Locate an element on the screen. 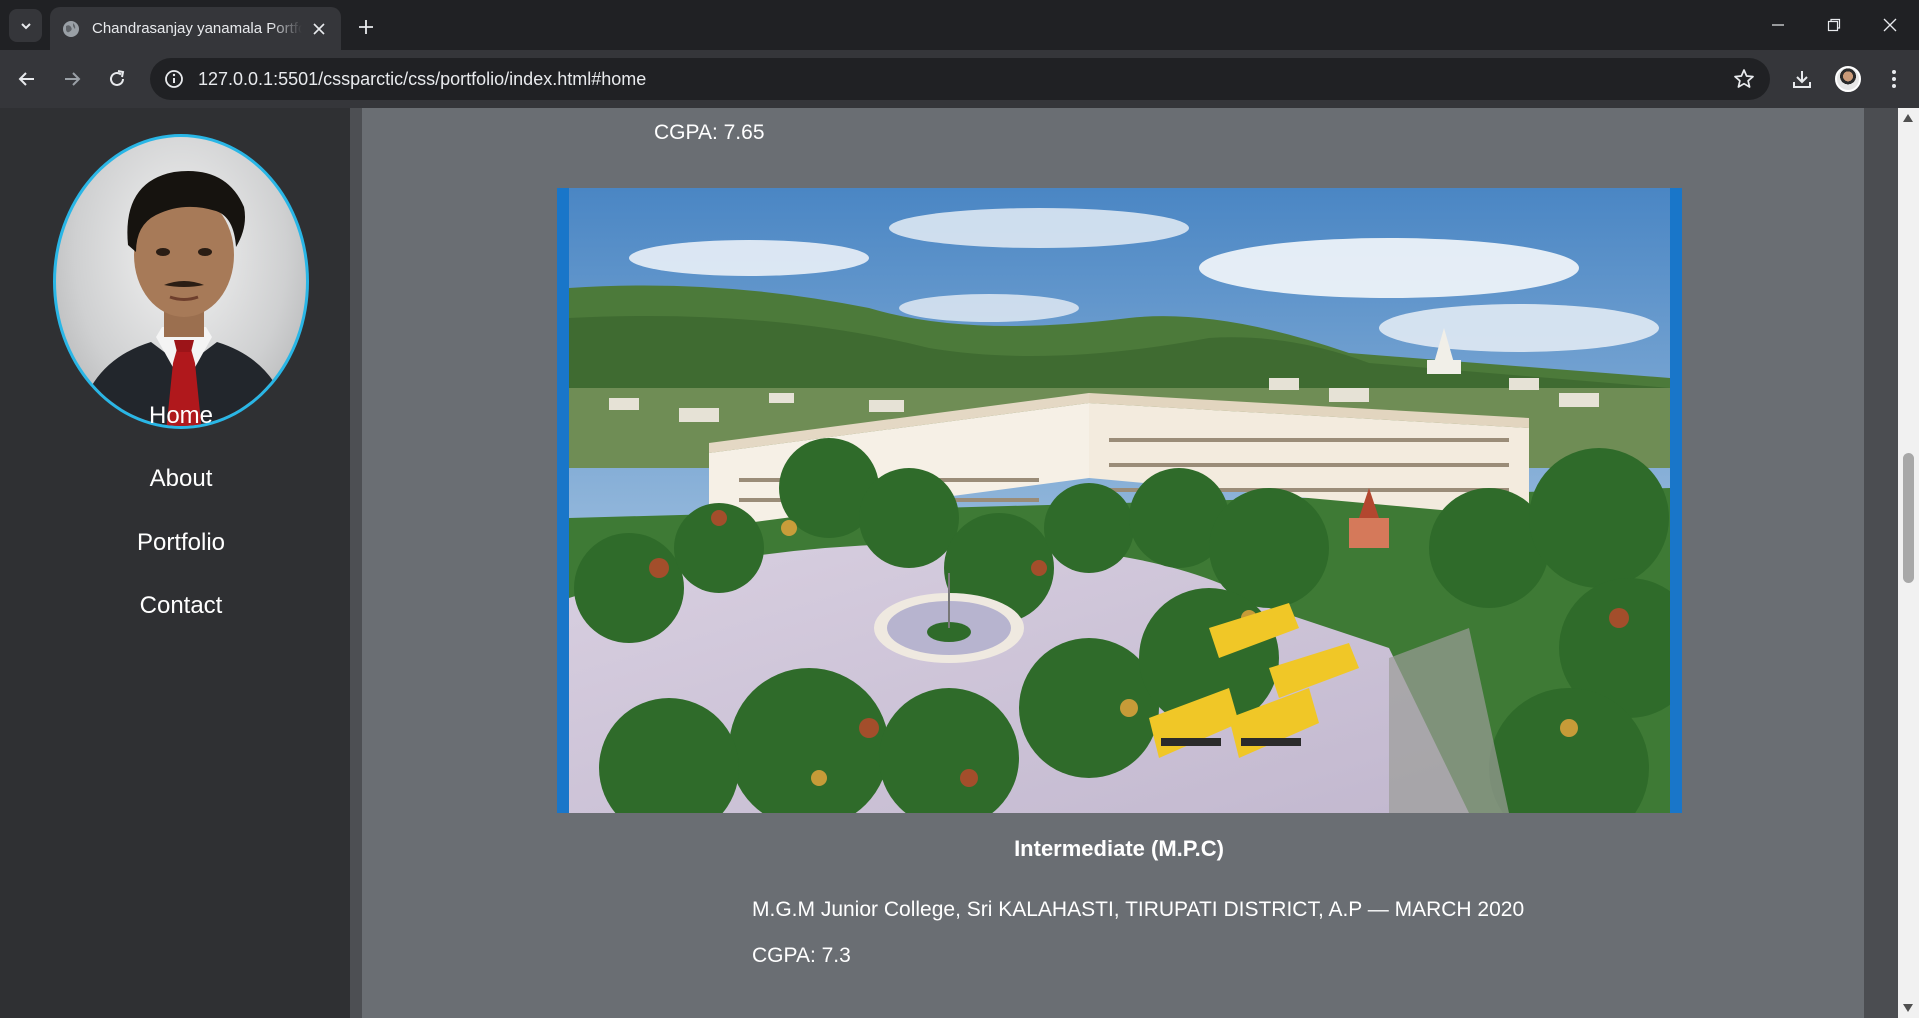 The image size is (1919, 1018). profile-photo is located at coordinates (181, 281).